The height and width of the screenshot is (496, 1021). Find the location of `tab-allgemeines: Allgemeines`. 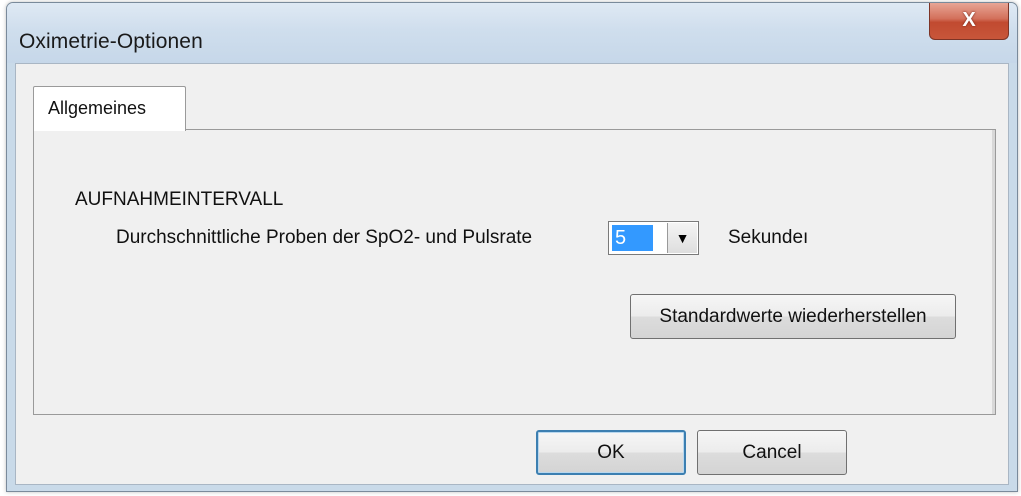

tab-allgemeines: Allgemeines is located at coordinates (109, 108).